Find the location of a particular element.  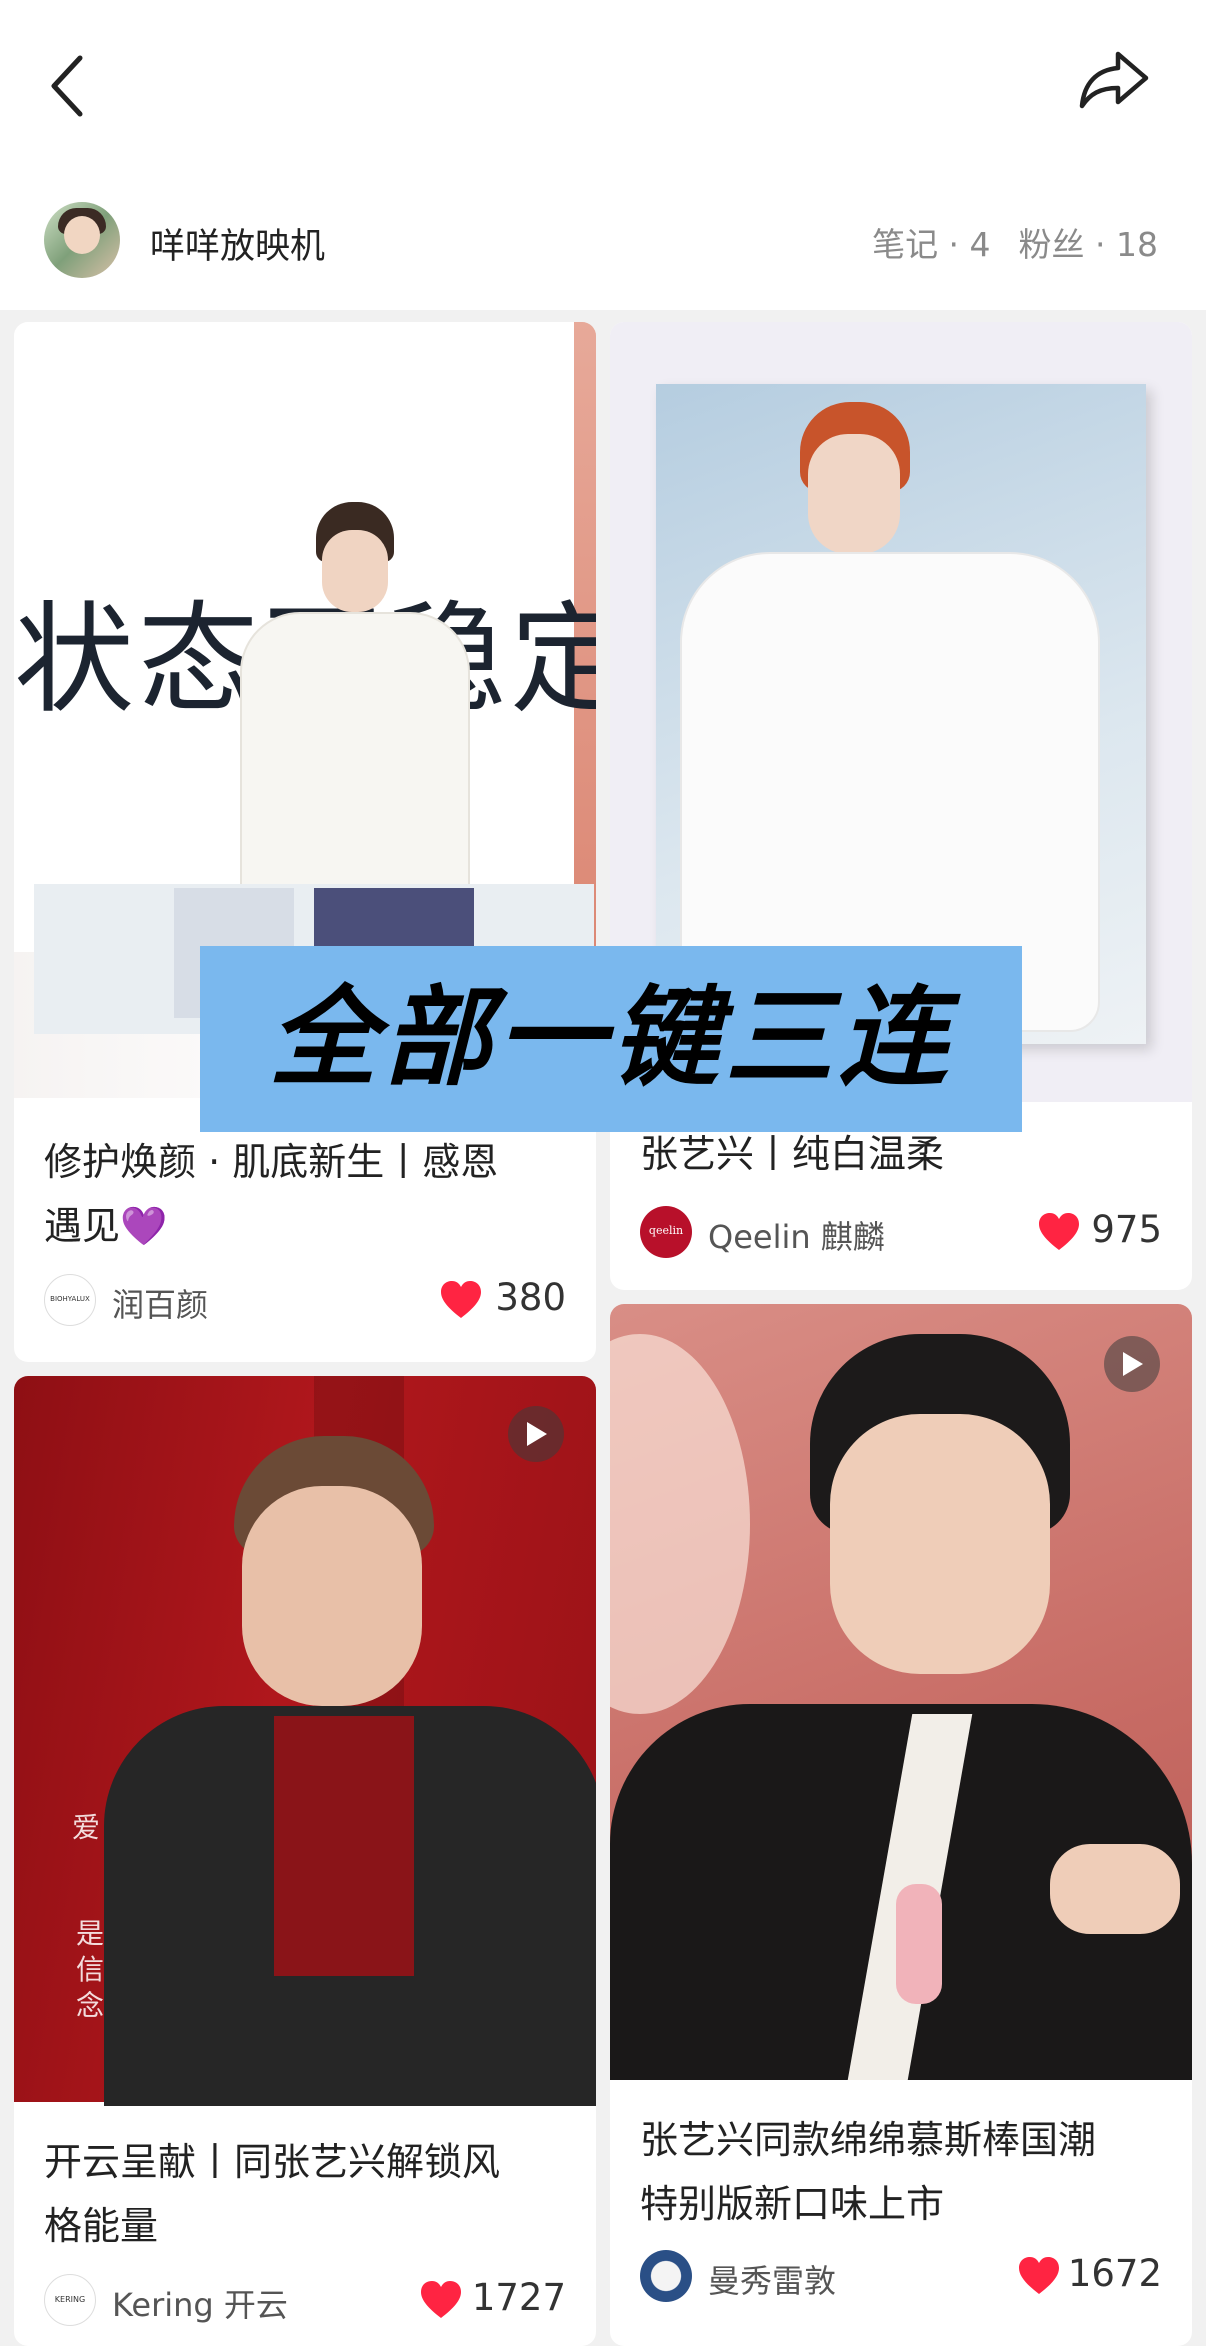

like-count: 975 is located at coordinates (1126, 1229).